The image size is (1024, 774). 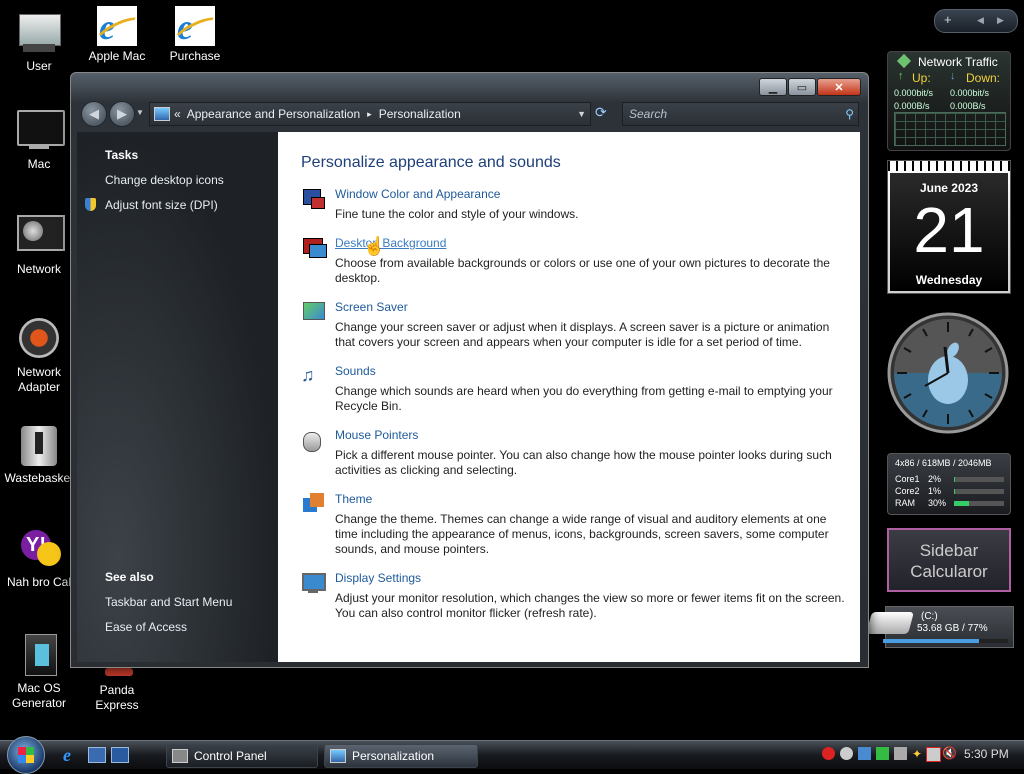 I want to click on drive-gadget: (C:) 53.68 GB / 77%, so click(x=940, y=627).